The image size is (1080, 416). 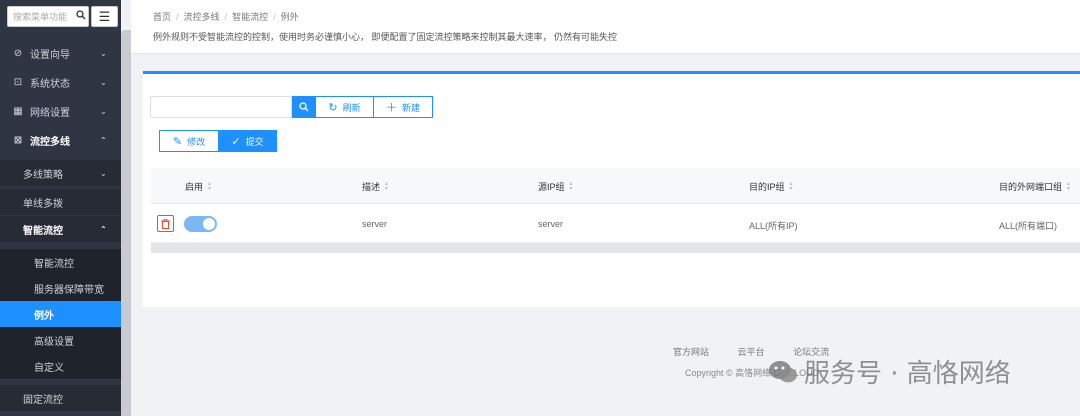 I want to click on sidebar-leaf-label: 智能流控, so click(x=54, y=264).